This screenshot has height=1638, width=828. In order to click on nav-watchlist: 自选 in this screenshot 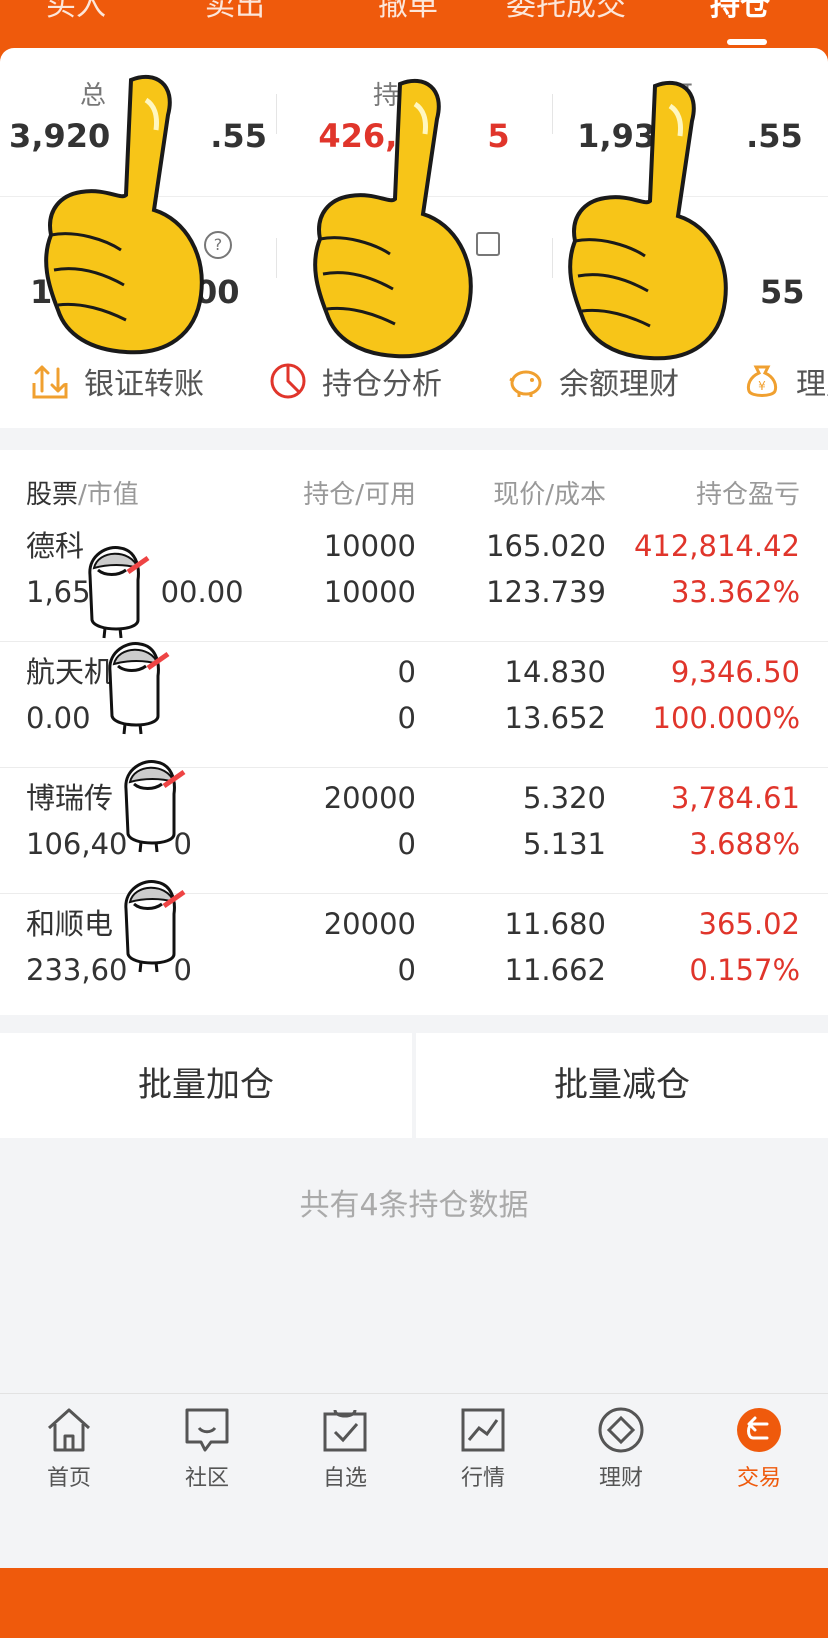, I will do `click(345, 1448)`.